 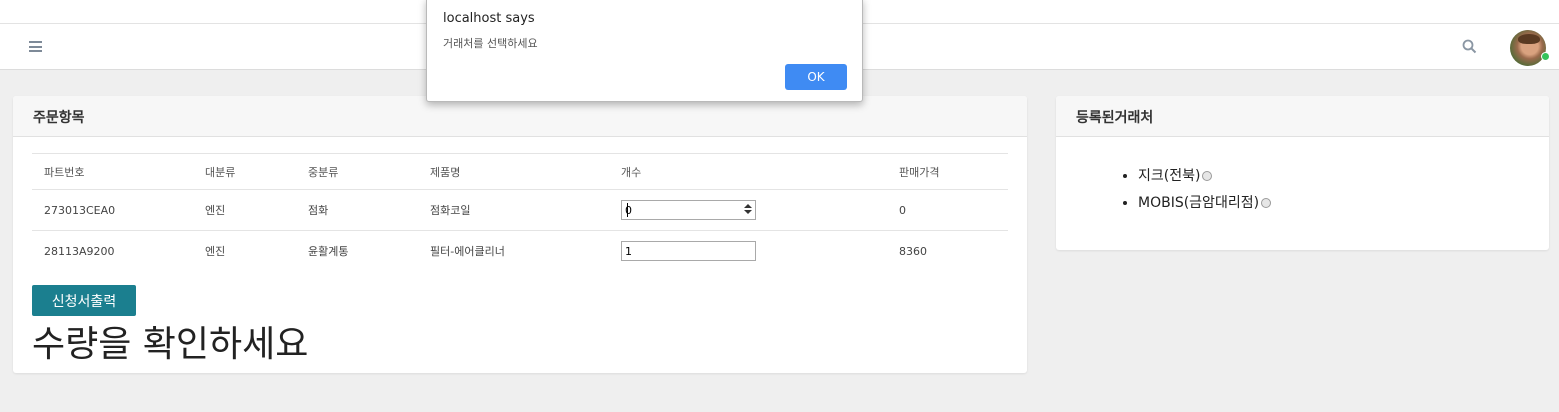 What do you see at coordinates (947, 171) in the screenshot?
I see `column-header-price: 판매가격` at bounding box center [947, 171].